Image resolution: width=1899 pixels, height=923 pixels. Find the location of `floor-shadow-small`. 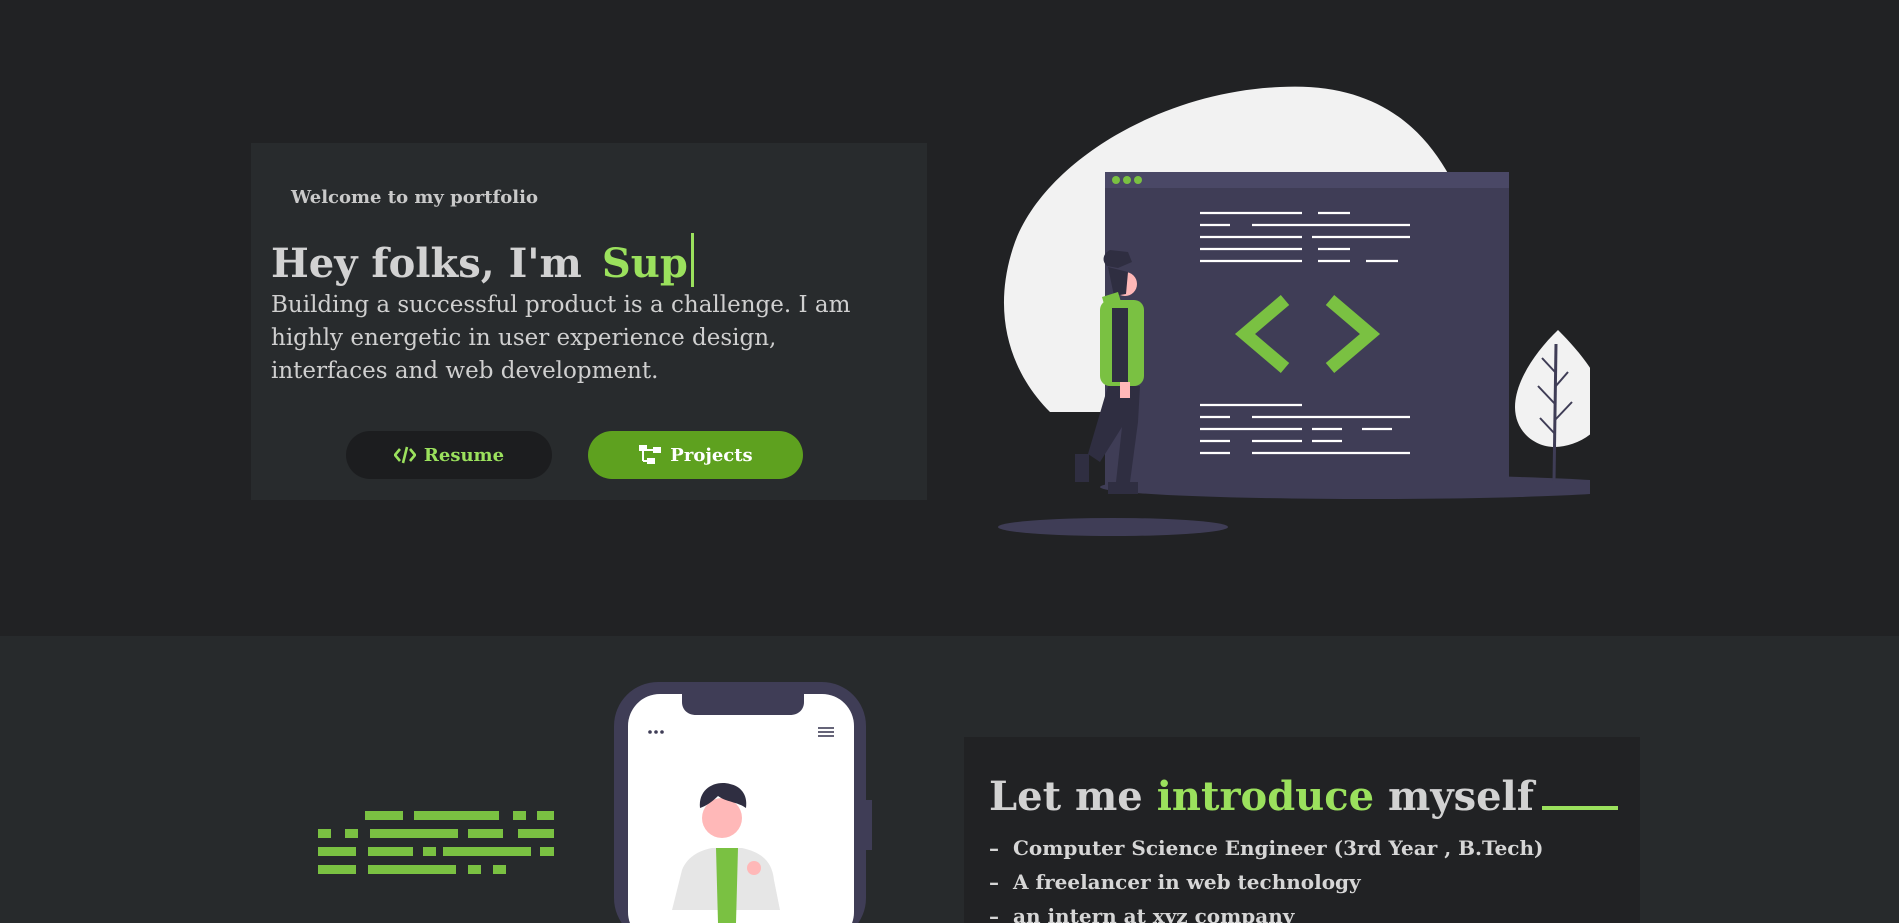

floor-shadow-small is located at coordinates (1113, 527).